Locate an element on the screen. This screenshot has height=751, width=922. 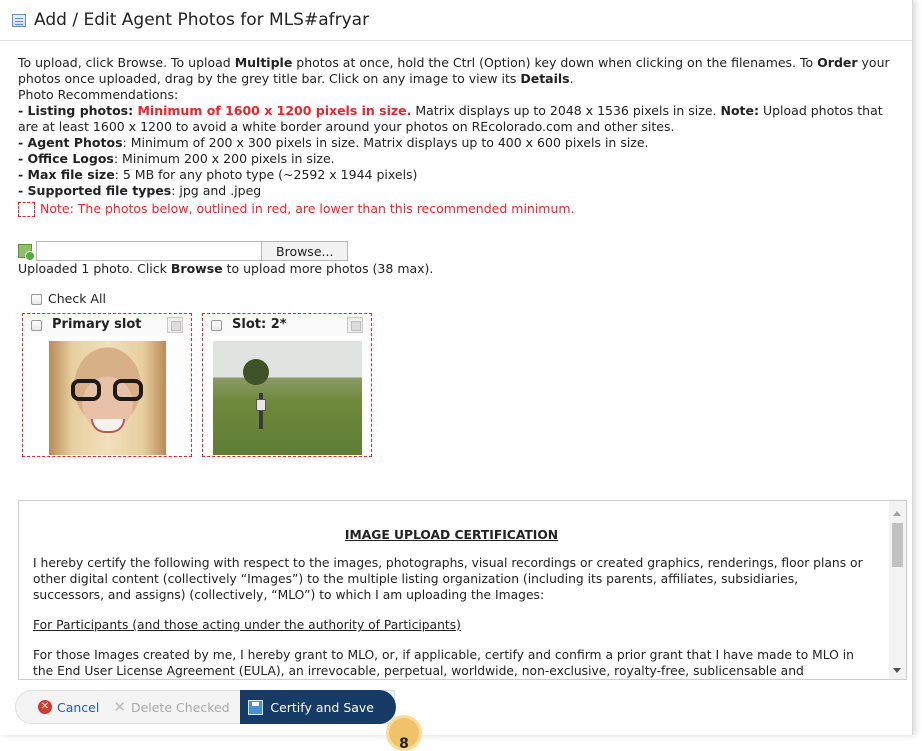
check-all-checkbox is located at coordinates (36, 299).